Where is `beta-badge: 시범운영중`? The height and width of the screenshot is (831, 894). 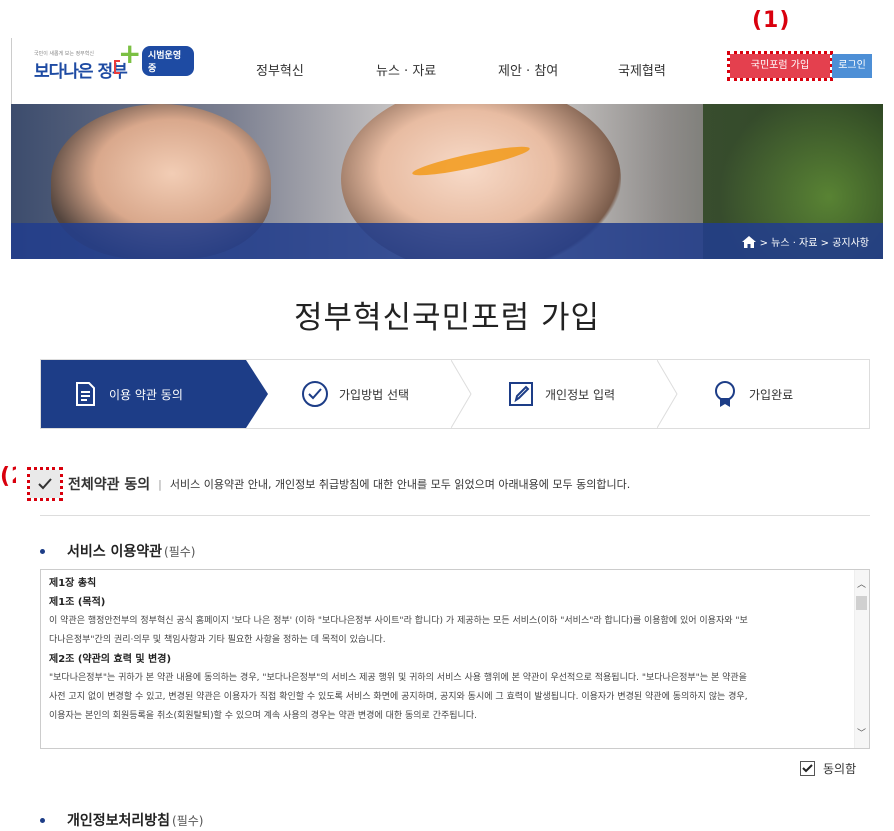 beta-badge: 시범운영중 is located at coordinates (168, 61).